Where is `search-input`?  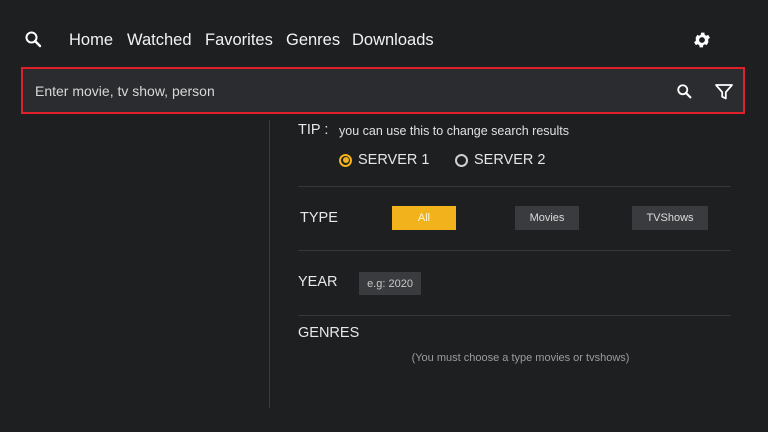 search-input is located at coordinates (315, 91).